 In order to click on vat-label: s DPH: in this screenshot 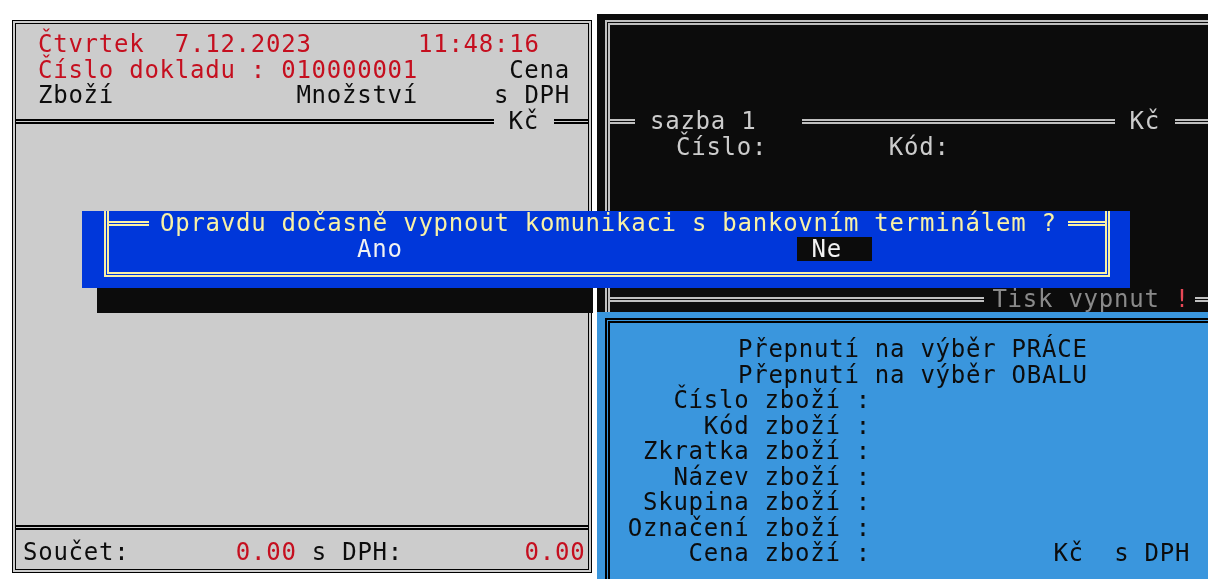, I will do `click(357, 552)`.